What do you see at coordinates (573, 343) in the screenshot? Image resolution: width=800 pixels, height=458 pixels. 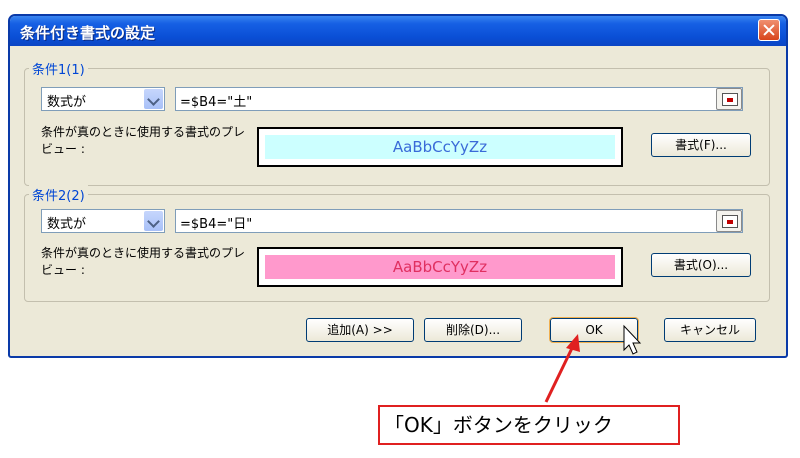 I see `annotation-arrow-head` at bounding box center [573, 343].